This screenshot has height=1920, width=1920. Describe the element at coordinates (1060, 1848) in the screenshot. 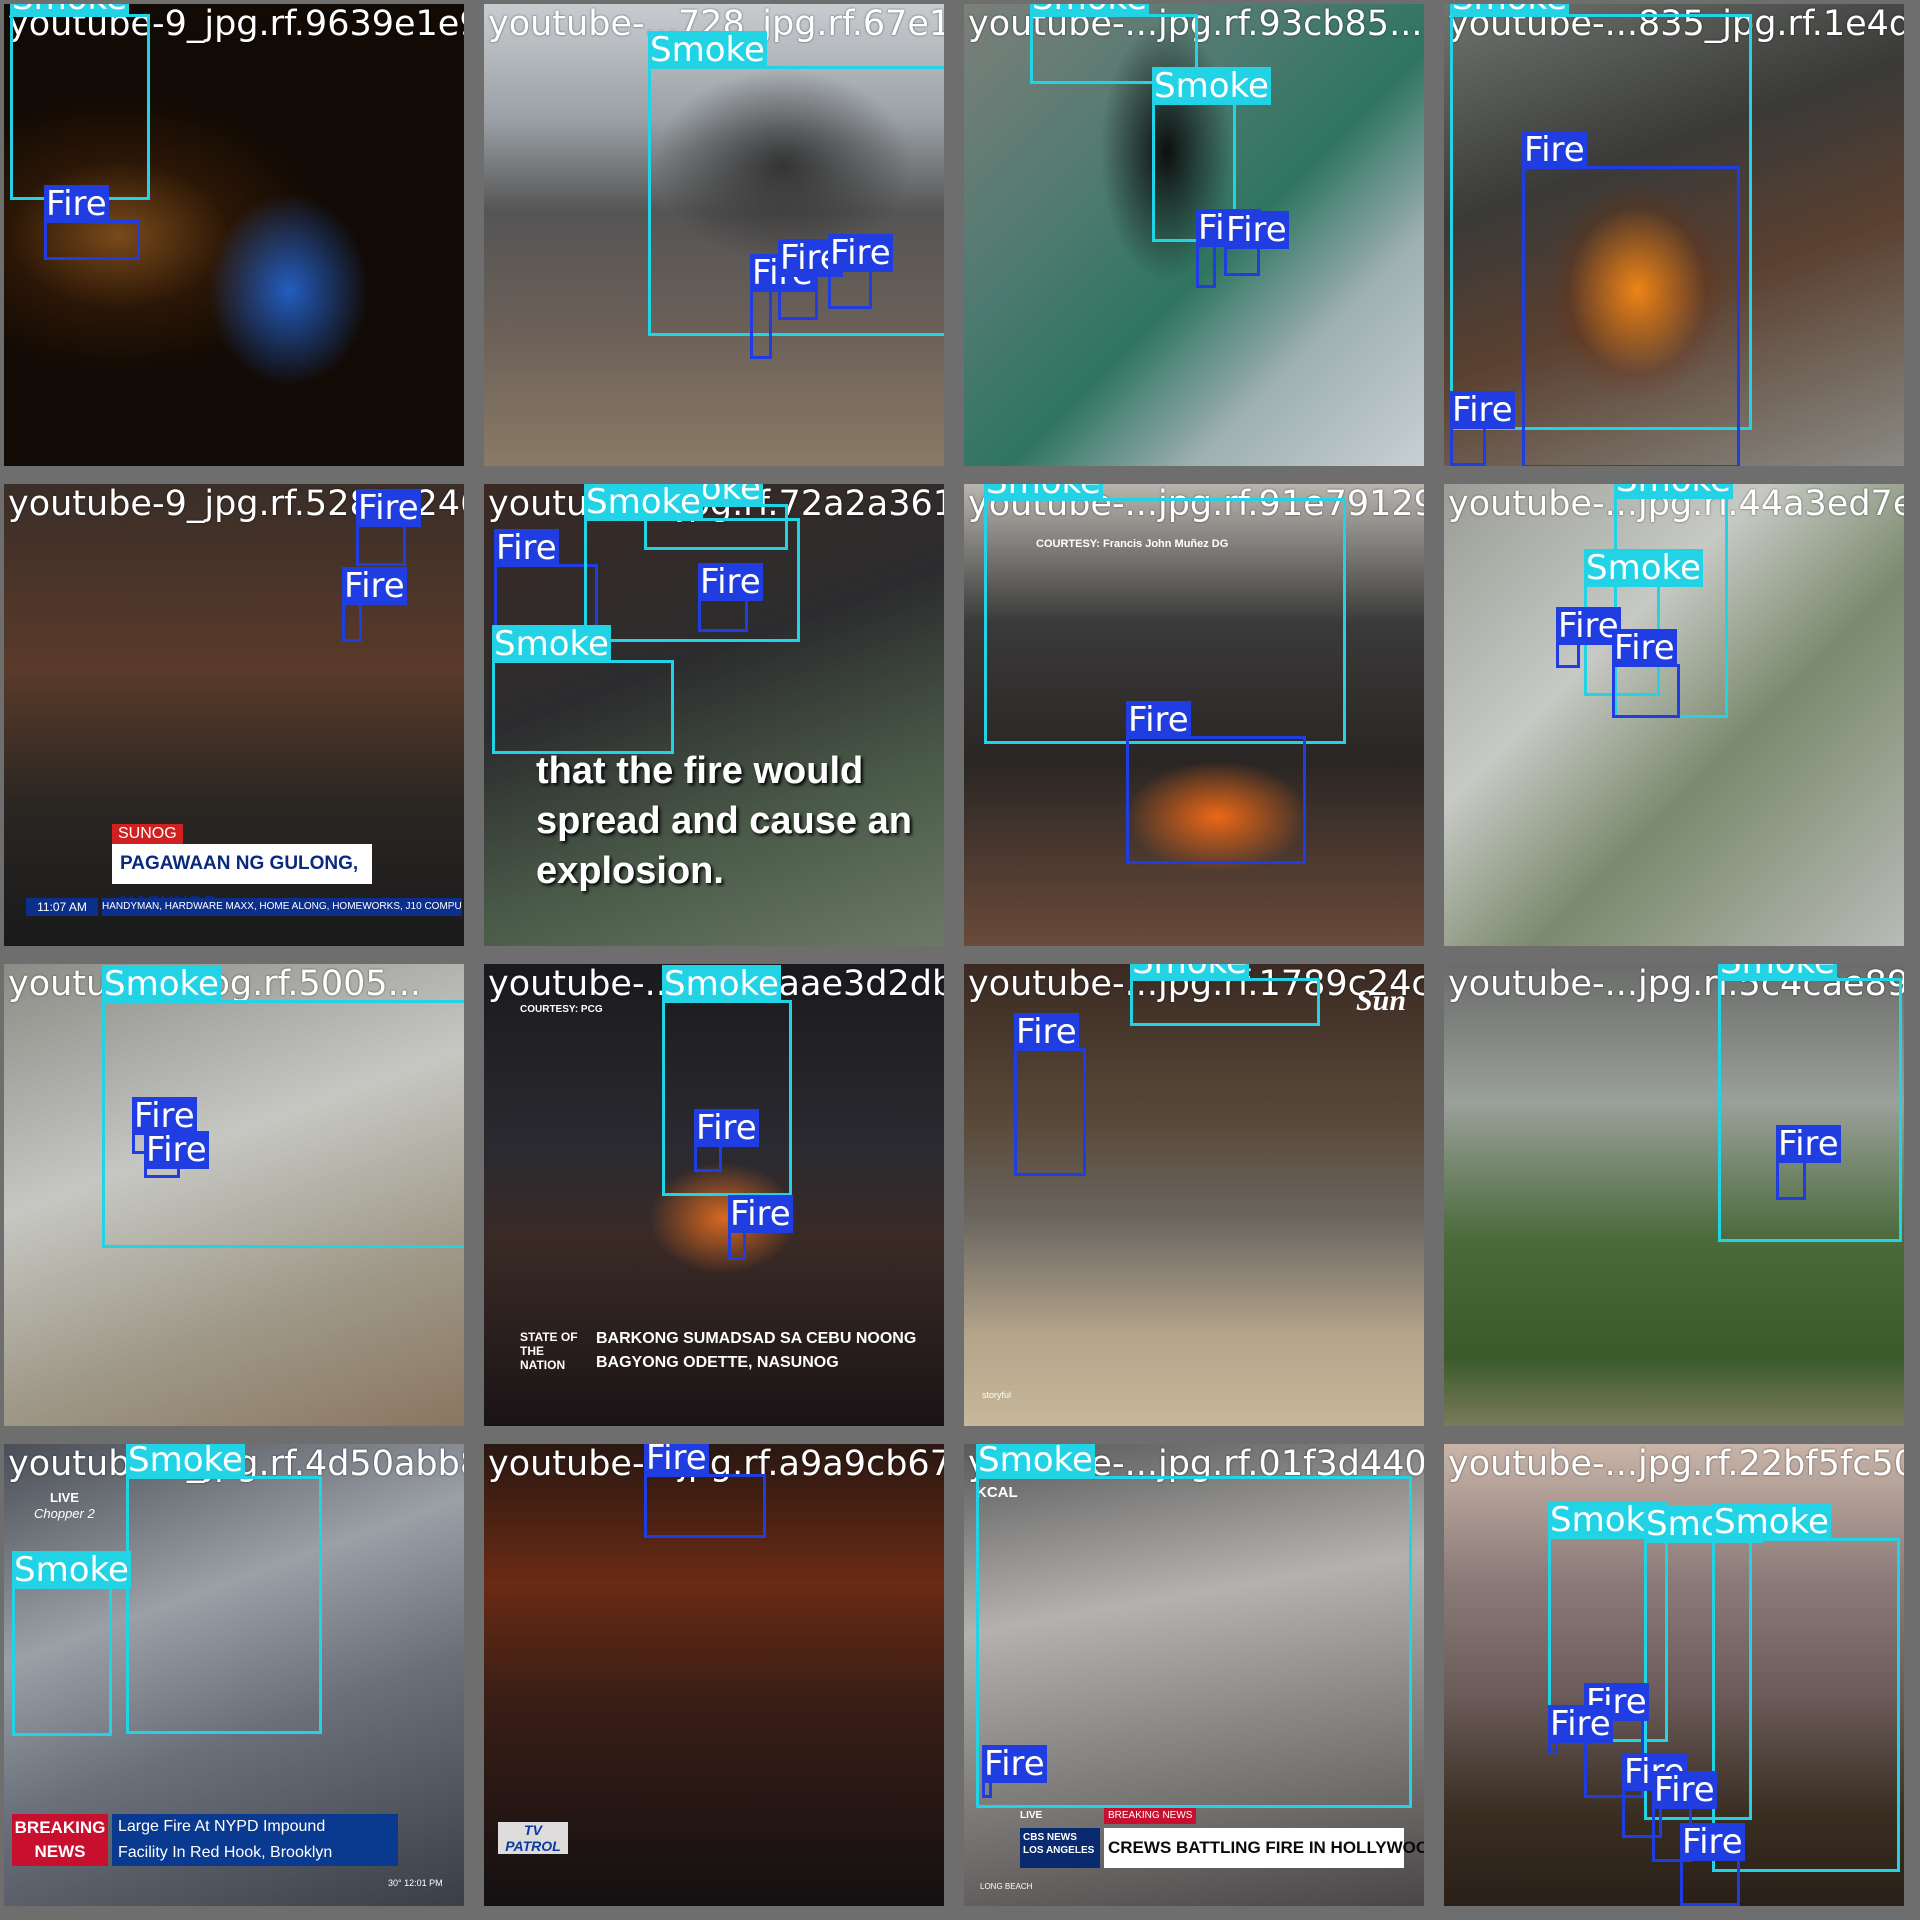

I see `network-logo: CBS NEWS LOS ANGELES` at that location.